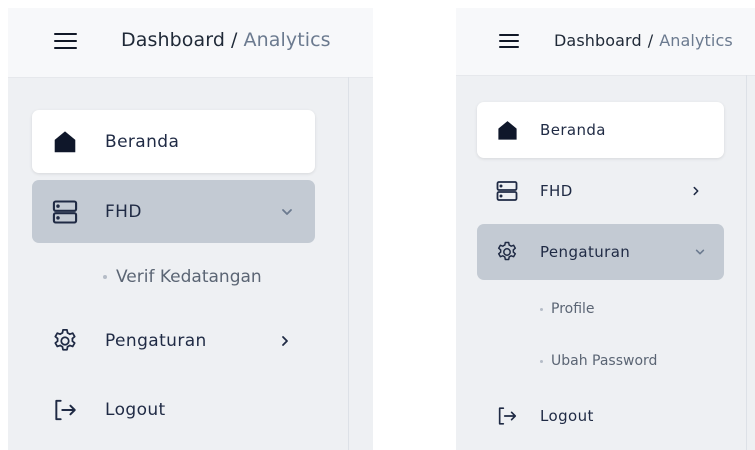  What do you see at coordinates (573, 309) in the screenshot?
I see `submenu-item-label: Profile` at bounding box center [573, 309].